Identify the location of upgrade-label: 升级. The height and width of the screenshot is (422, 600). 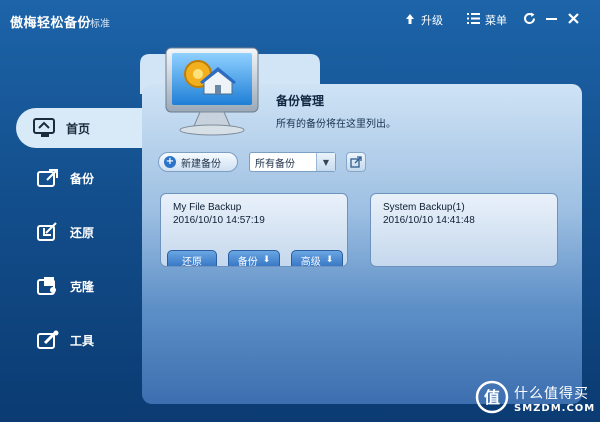
(432, 20).